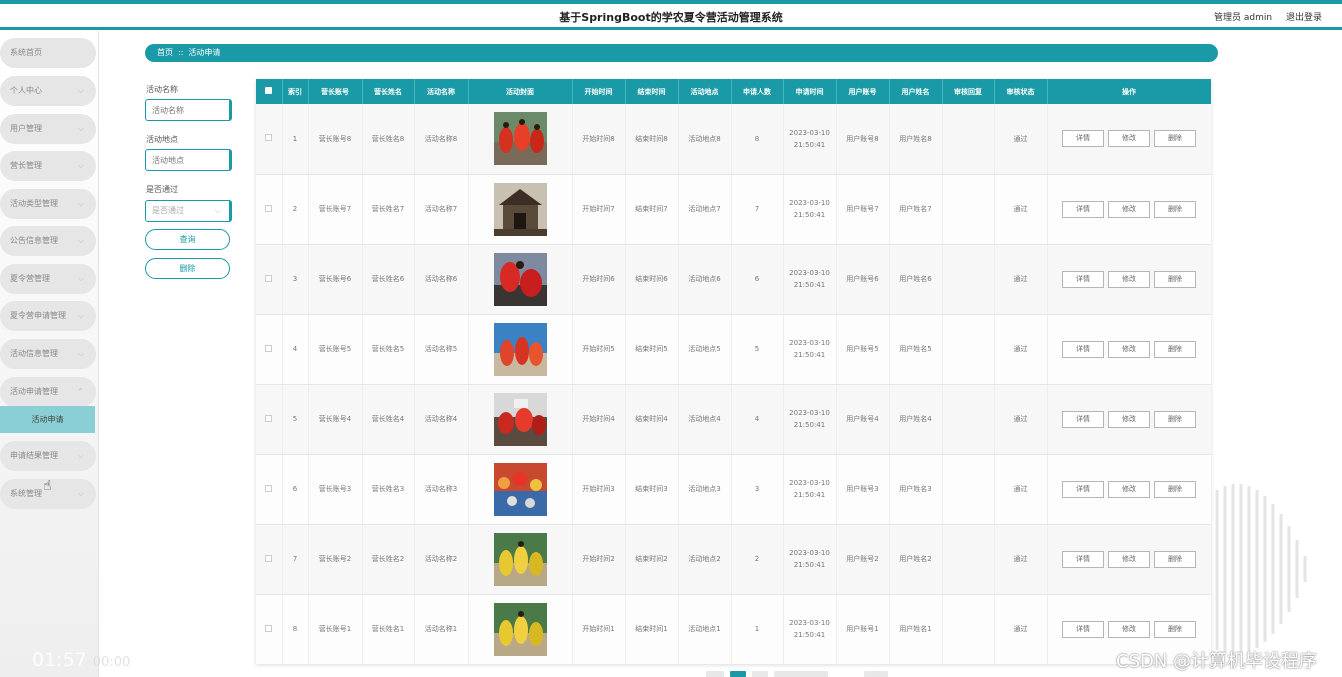 This screenshot has height=677, width=1342. Describe the element at coordinates (165, 52) in the screenshot. I see `breadcrumb-home: 首页` at that location.